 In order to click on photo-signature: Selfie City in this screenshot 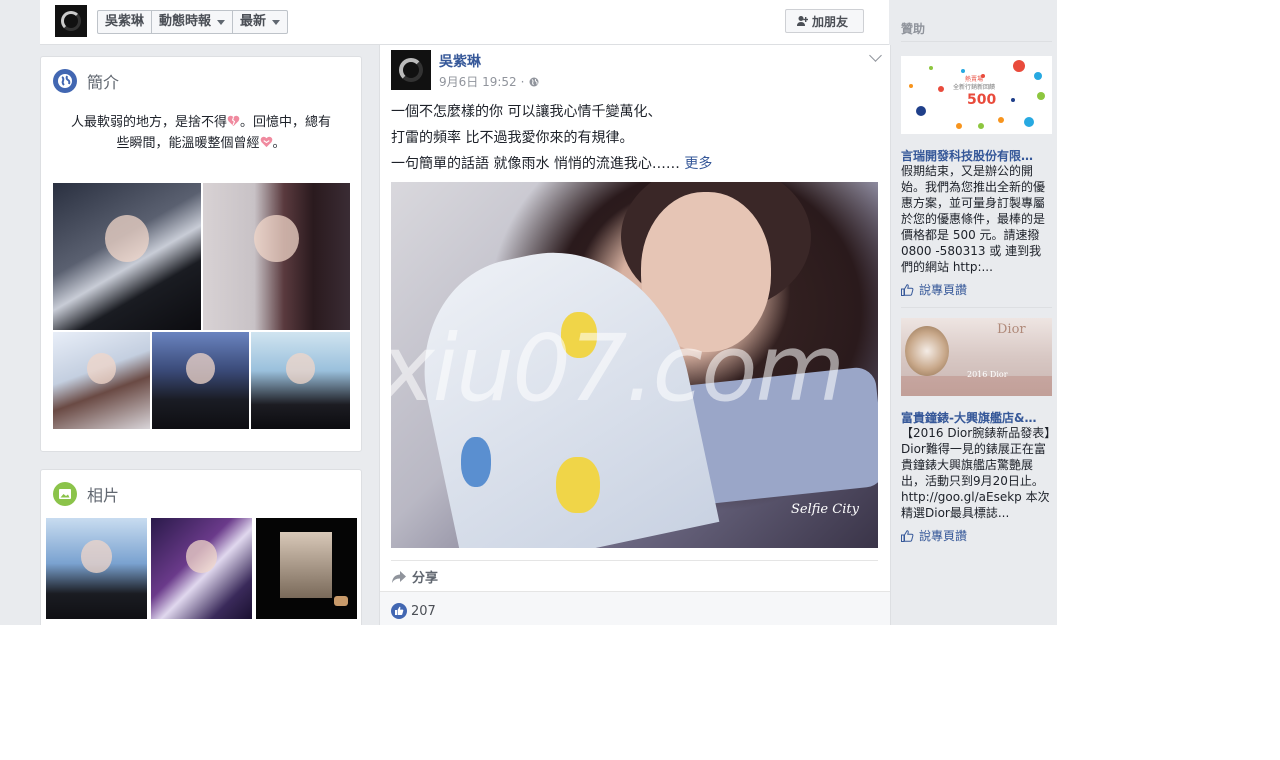, I will do `click(825, 509)`.